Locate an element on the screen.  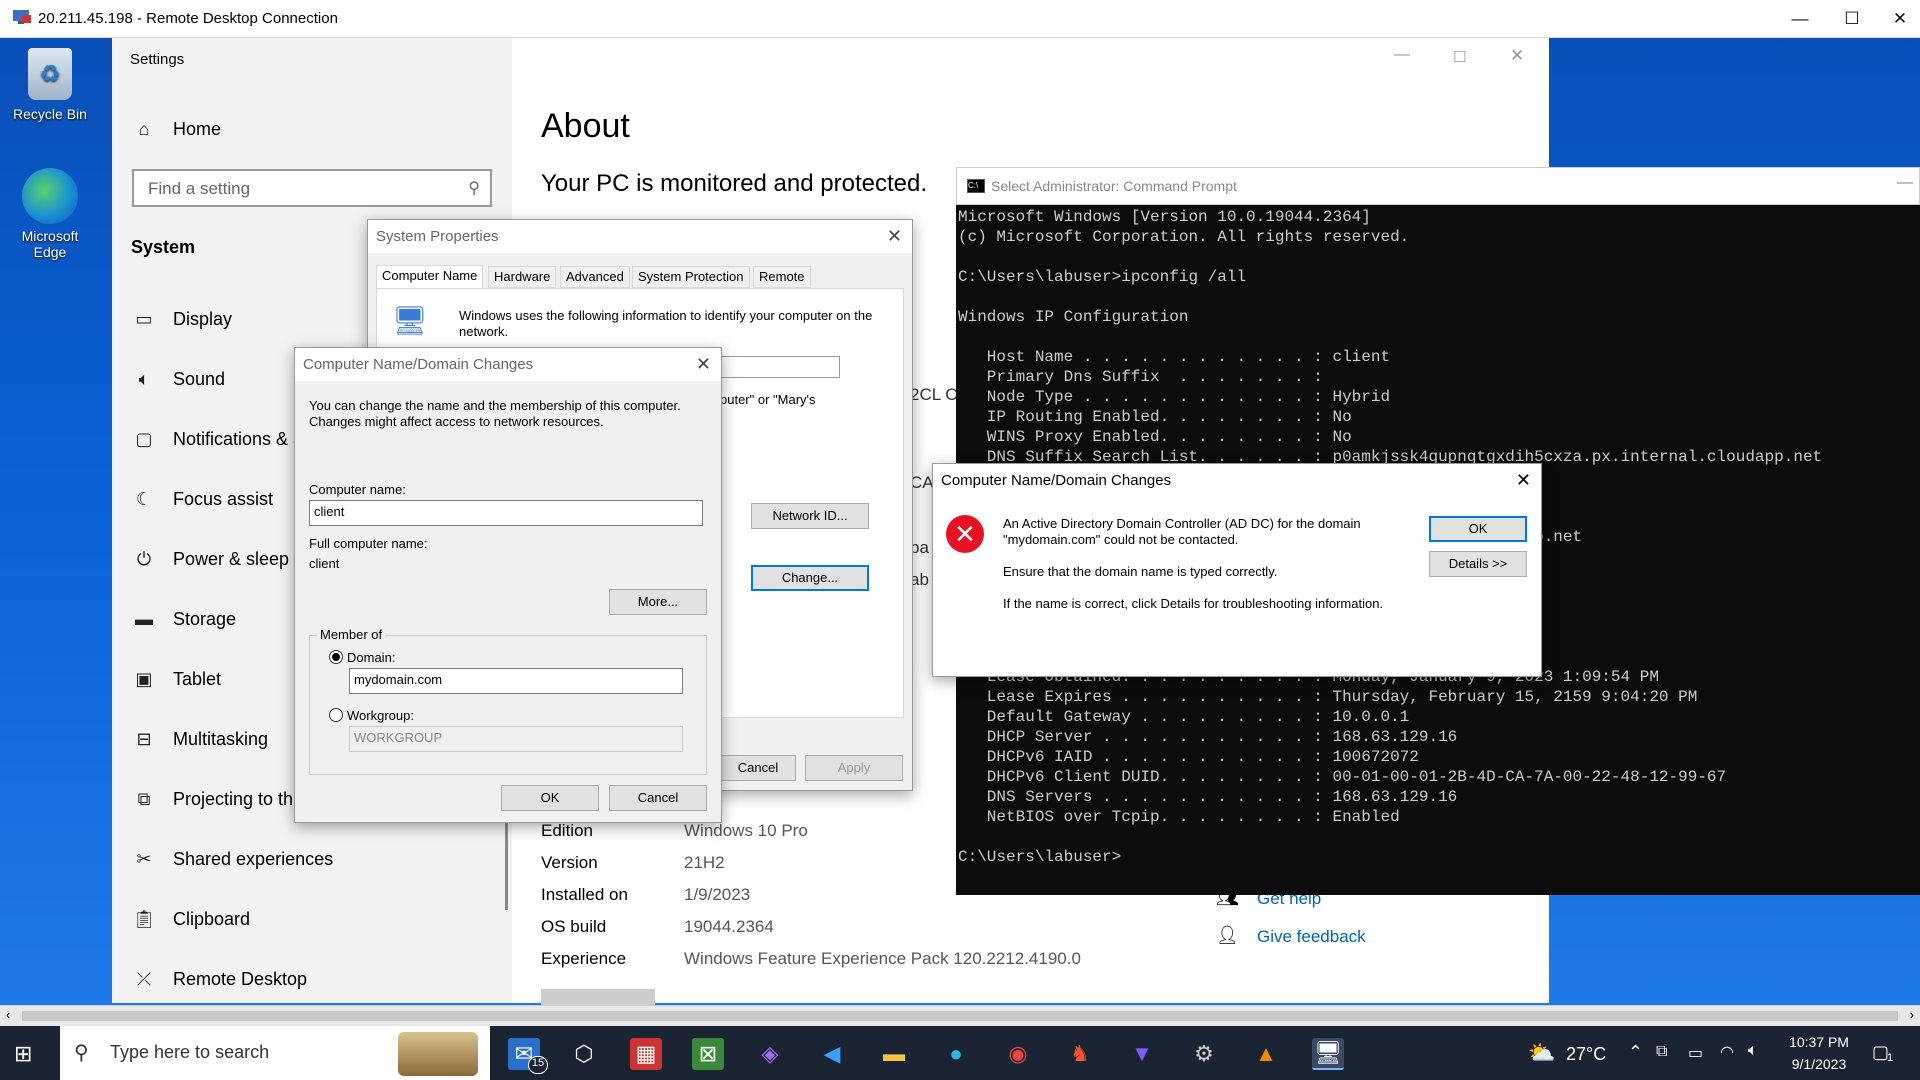
tab-advanced: Advanced is located at coordinates (595, 277).